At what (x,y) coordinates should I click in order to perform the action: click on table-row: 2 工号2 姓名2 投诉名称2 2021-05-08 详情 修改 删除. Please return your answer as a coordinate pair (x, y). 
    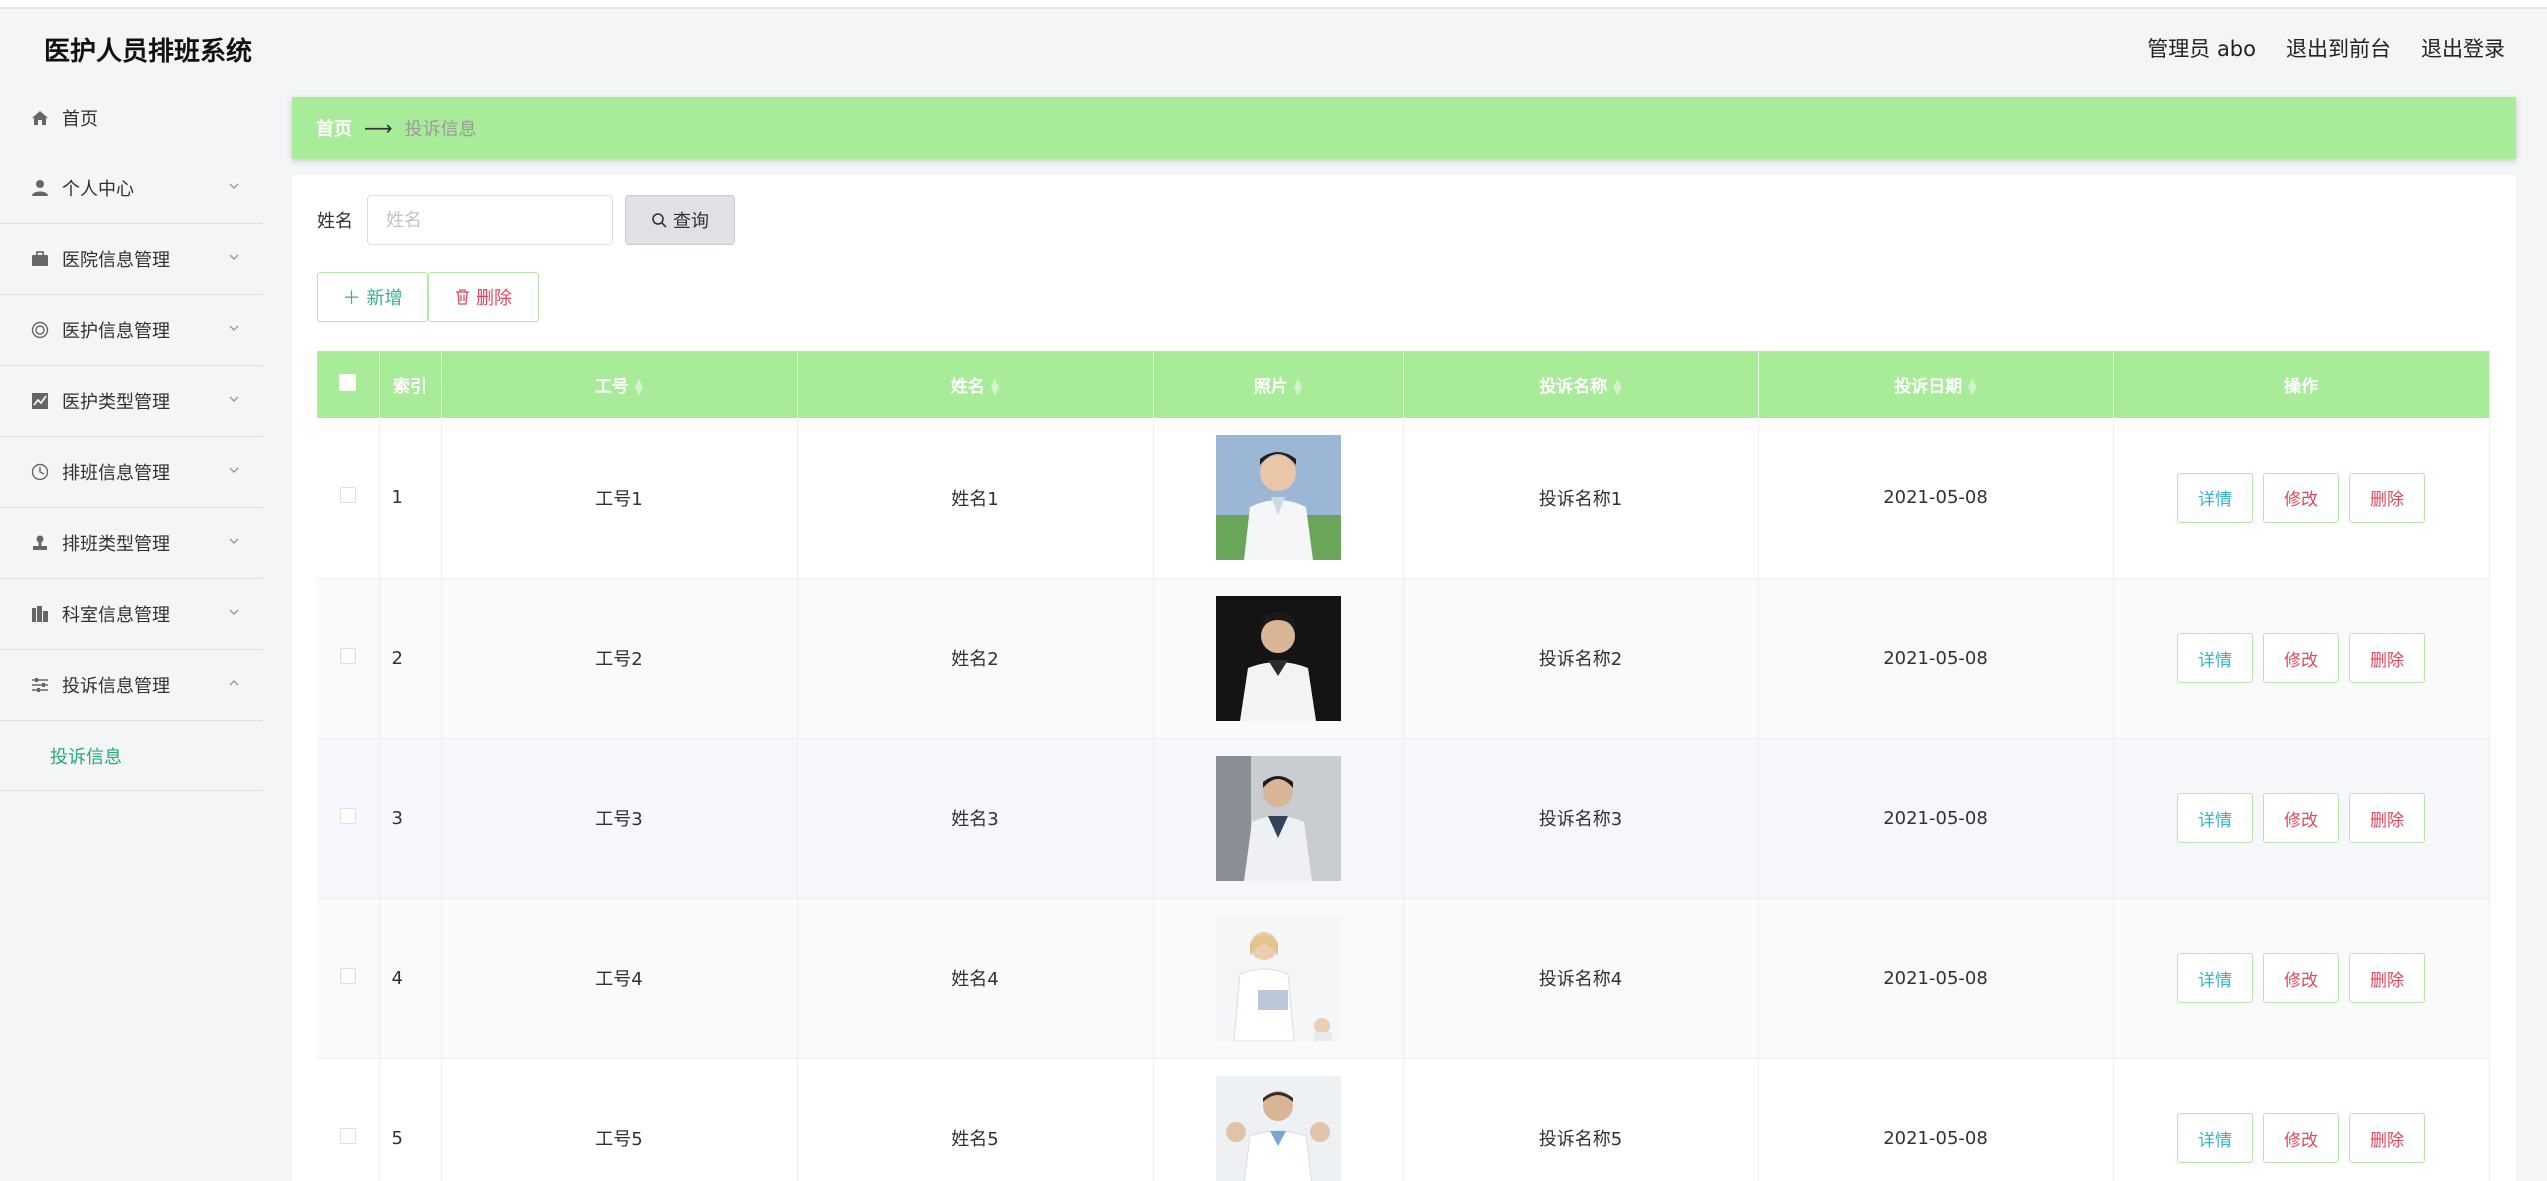
    Looking at the image, I should click on (1403, 658).